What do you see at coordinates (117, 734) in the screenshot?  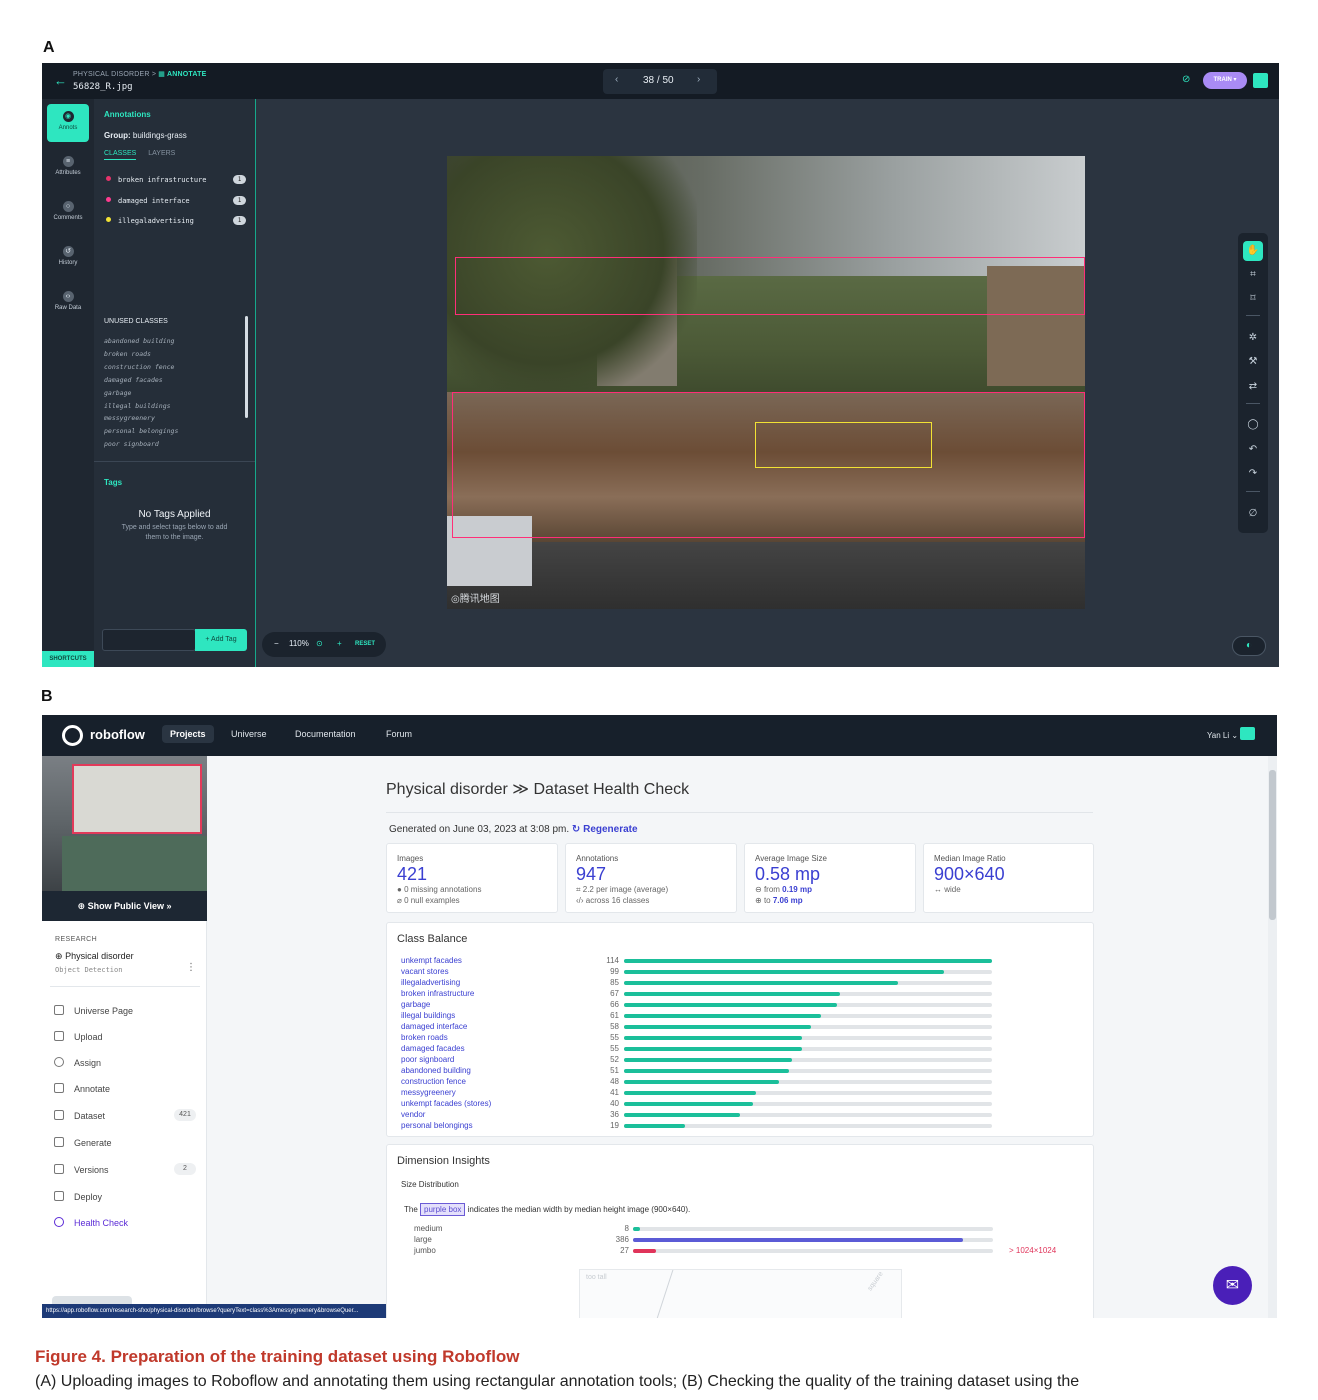 I see `roboflow-brand: roboflow` at bounding box center [117, 734].